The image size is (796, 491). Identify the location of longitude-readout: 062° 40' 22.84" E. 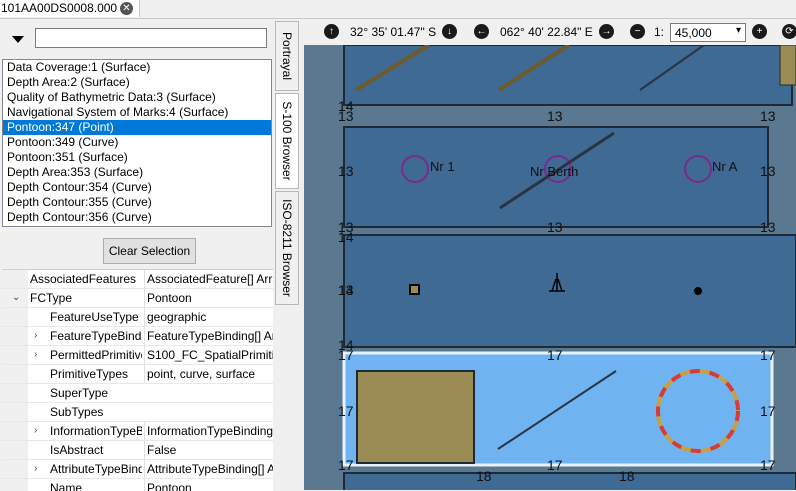
(546, 32).